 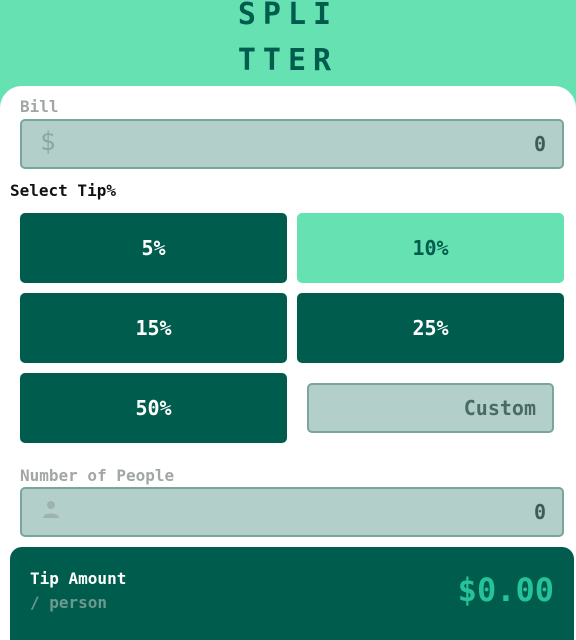 What do you see at coordinates (39, 106) in the screenshot?
I see `bill-label: Bill` at bounding box center [39, 106].